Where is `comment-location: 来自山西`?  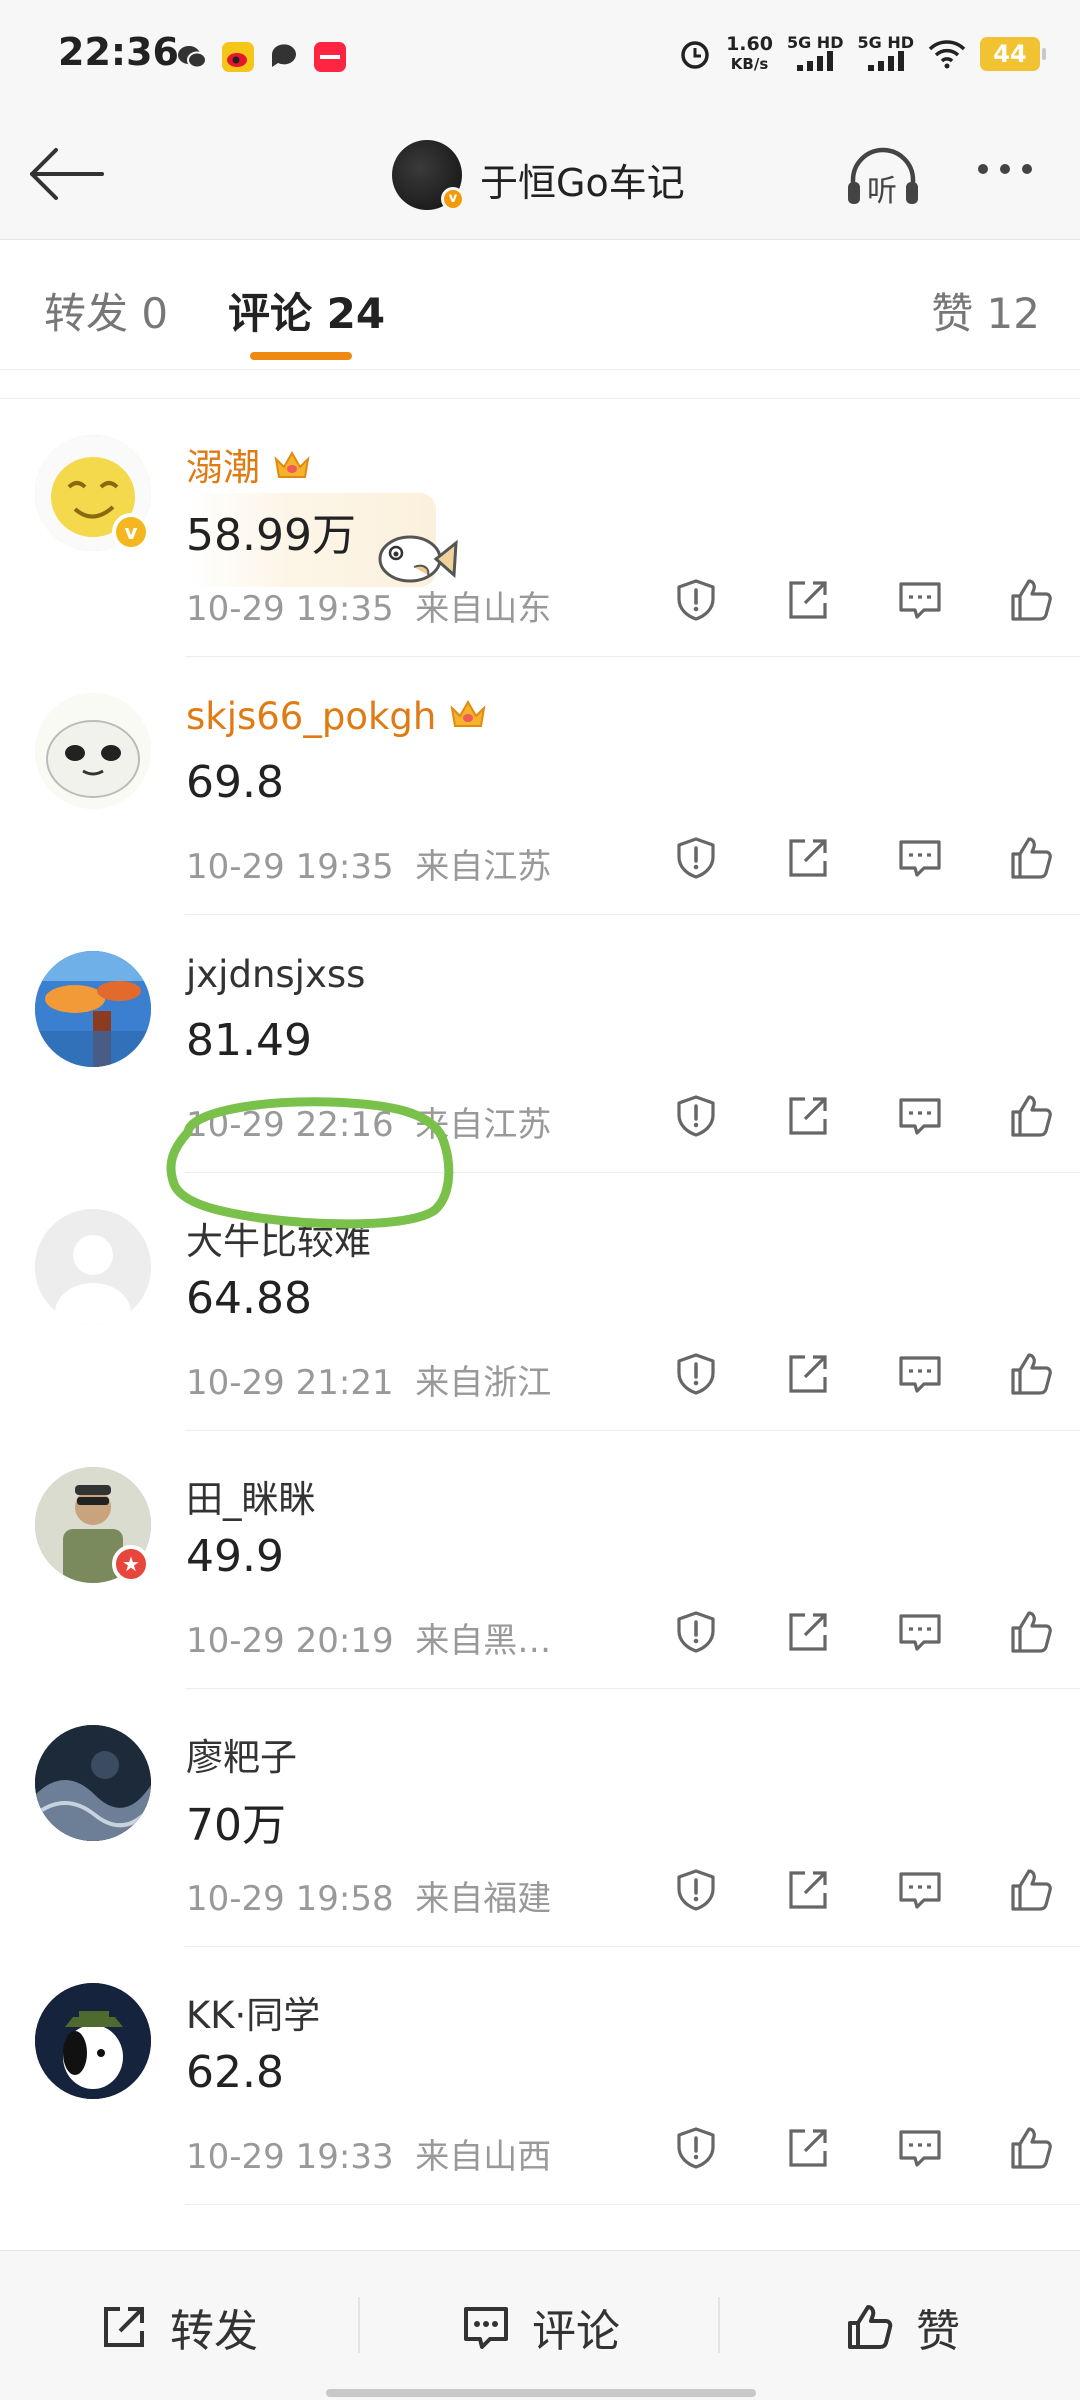
comment-location: 来自山西 is located at coordinates (483, 2157).